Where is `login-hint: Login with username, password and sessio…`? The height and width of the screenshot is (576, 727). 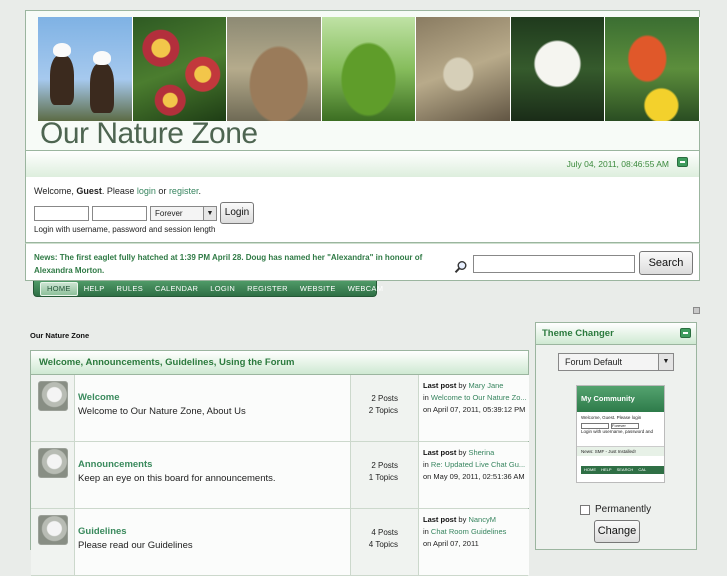
login-hint: Login with username, password and sessio… is located at coordinates (125, 229).